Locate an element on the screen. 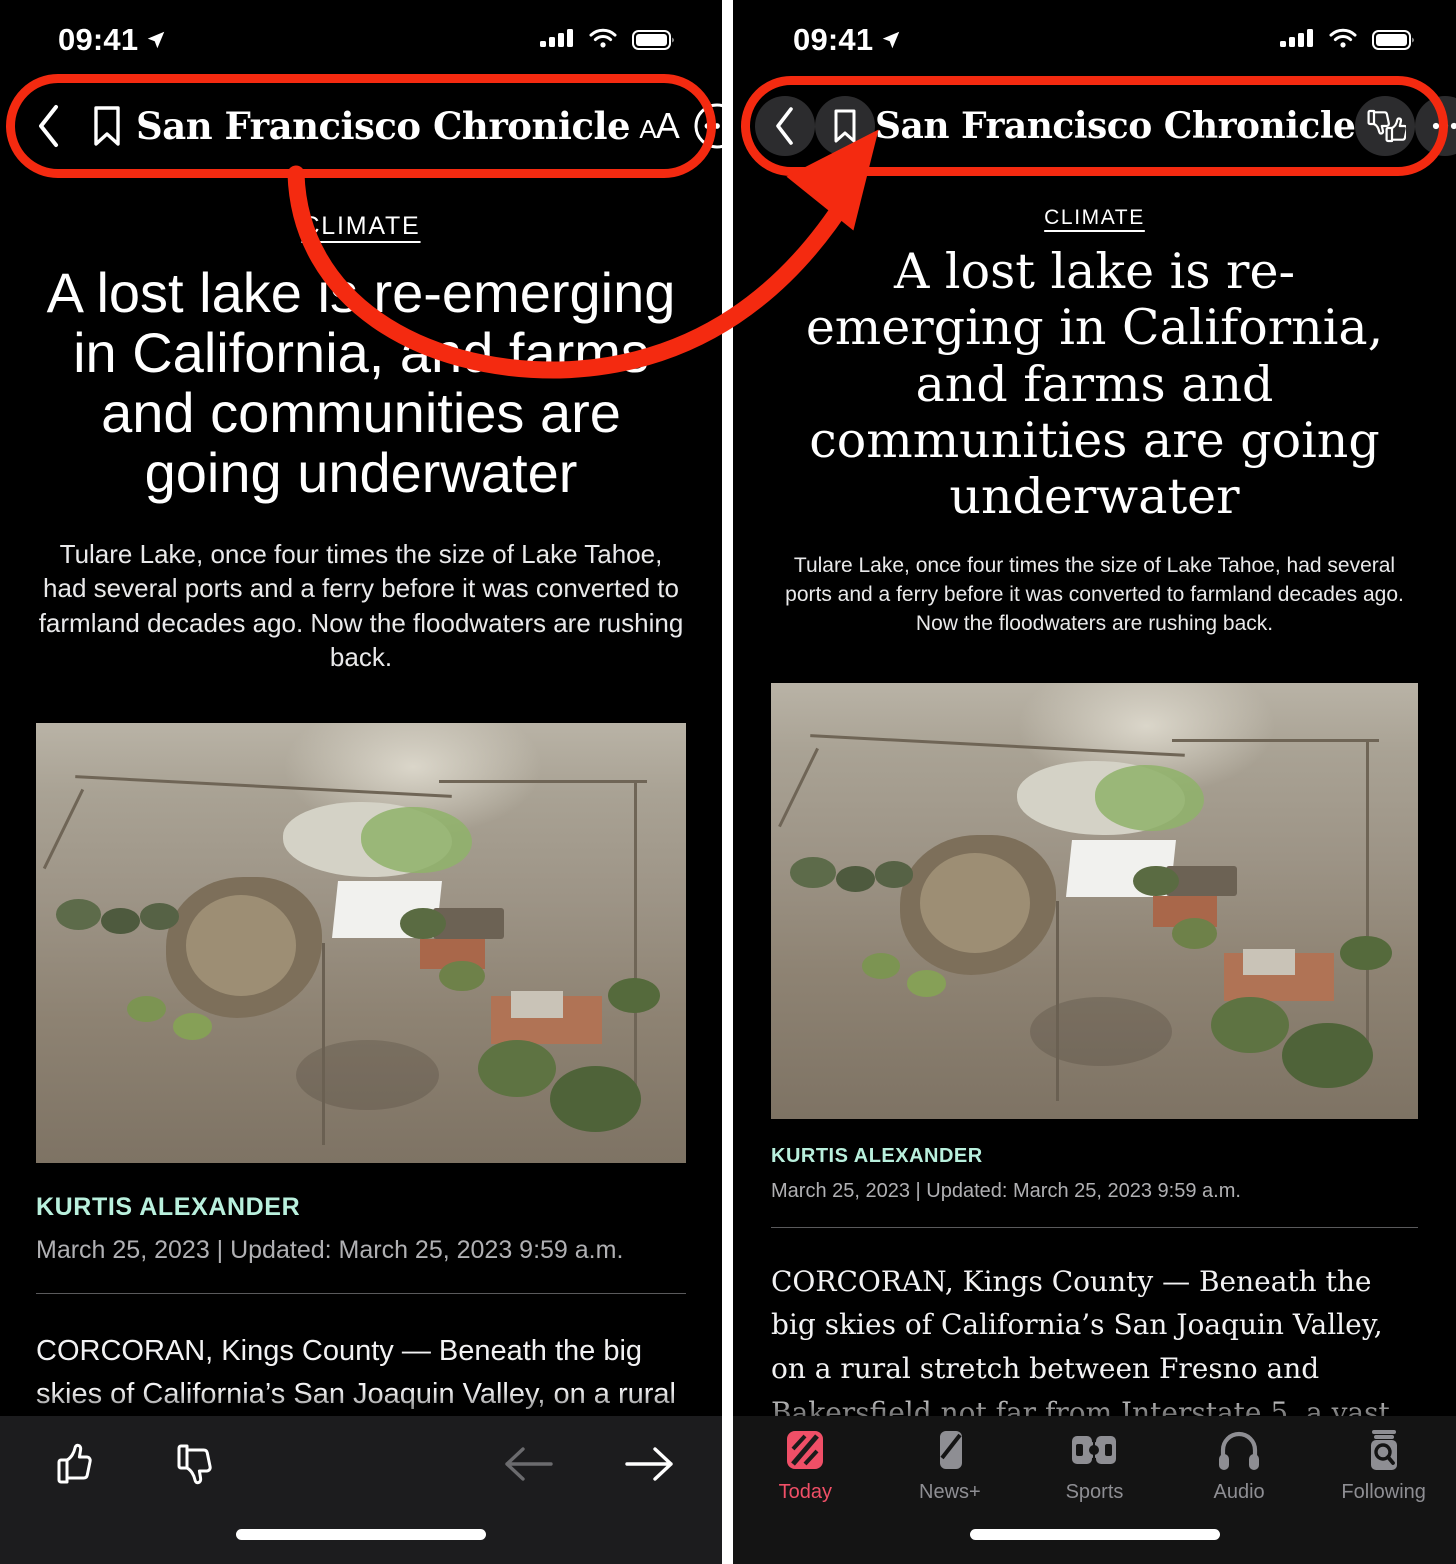 The width and height of the screenshot is (1456, 1564). tab-label: Sports is located at coordinates (1094, 1492).